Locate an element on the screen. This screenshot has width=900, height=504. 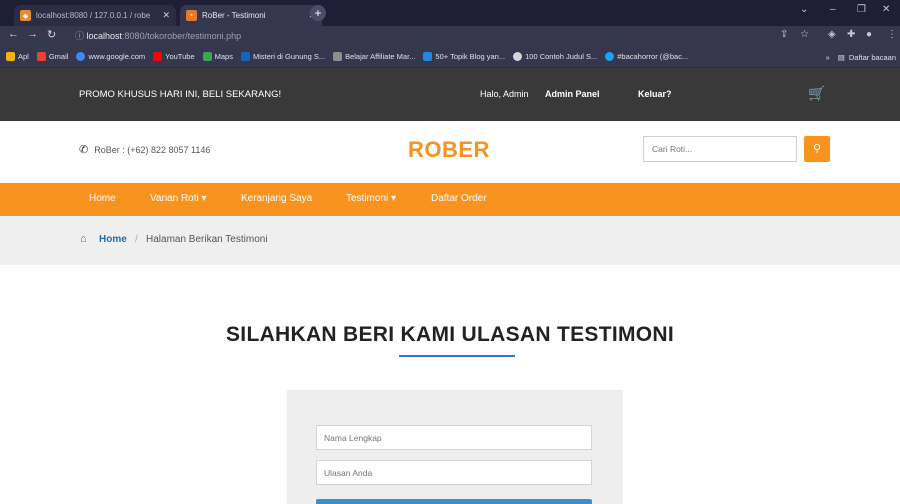
submit-button is located at coordinates (454, 501).